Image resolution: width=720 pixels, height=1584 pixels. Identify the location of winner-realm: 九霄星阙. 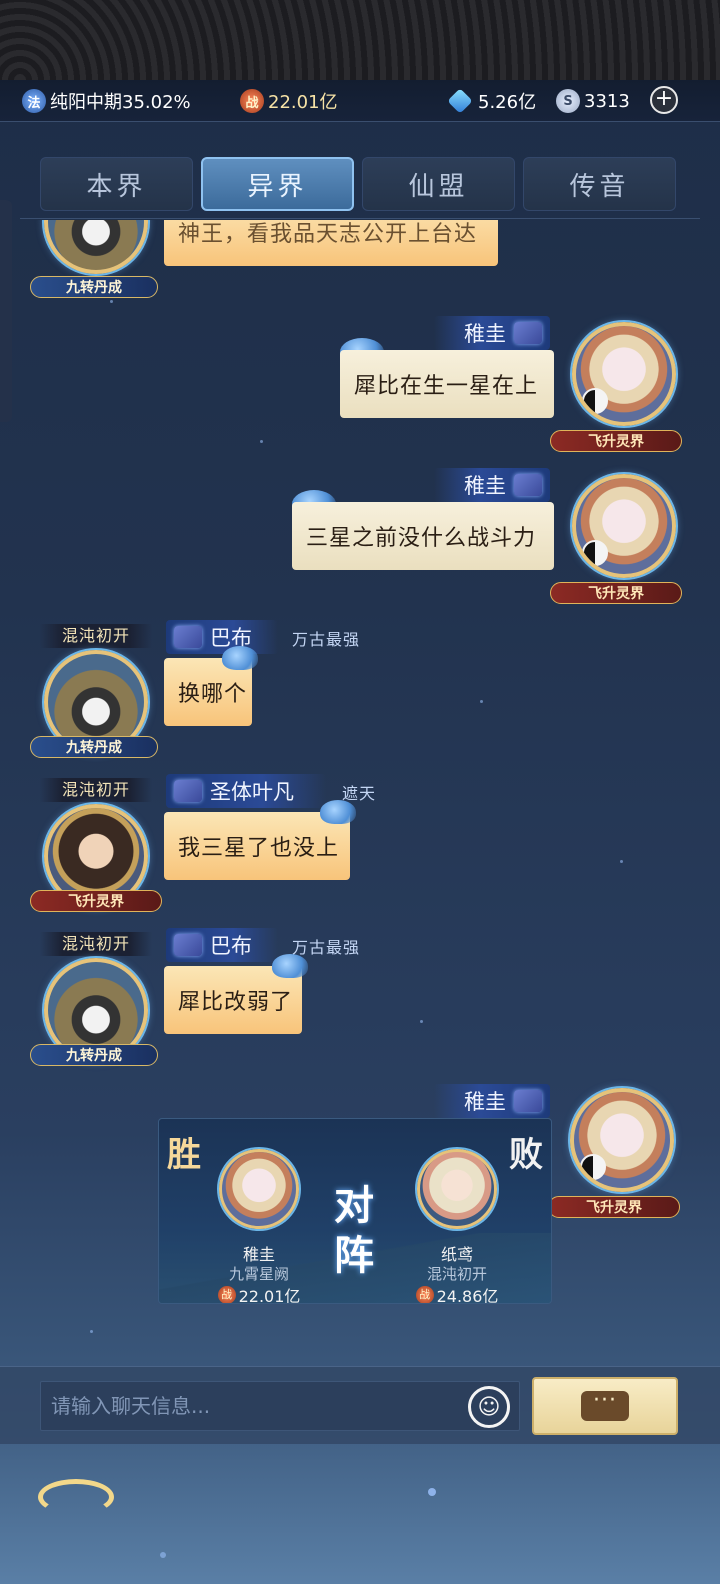
(258, 1274).